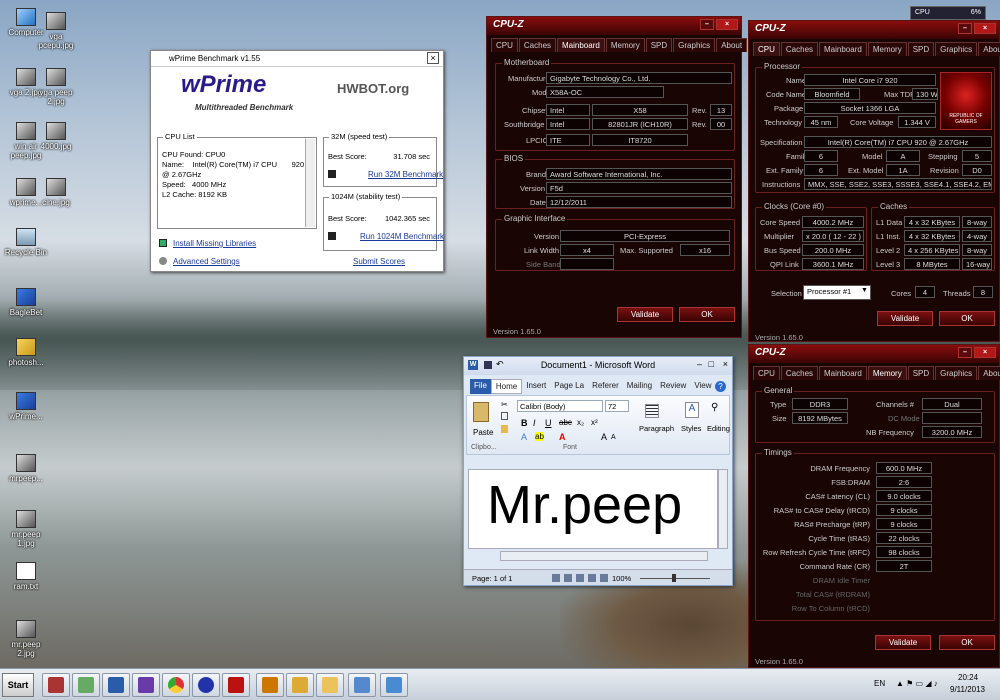 The image size is (1000, 700). What do you see at coordinates (394, 685) in the screenshot?
I see `taskbar-app-photo` at bounding box center [394, 685].